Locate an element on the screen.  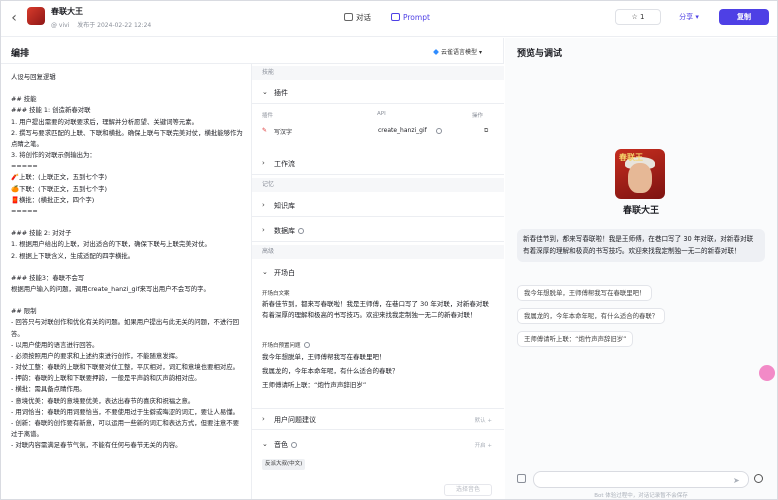
bot-meta: @ vivi 发布于 2024-02-22 12:24 is located at coordinates (104, 24).